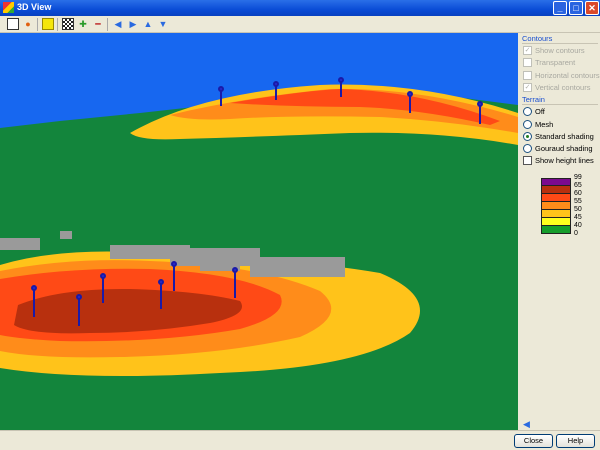  I want to click on show-height-lines-checkbox: Show height lines, so click(558, 160).